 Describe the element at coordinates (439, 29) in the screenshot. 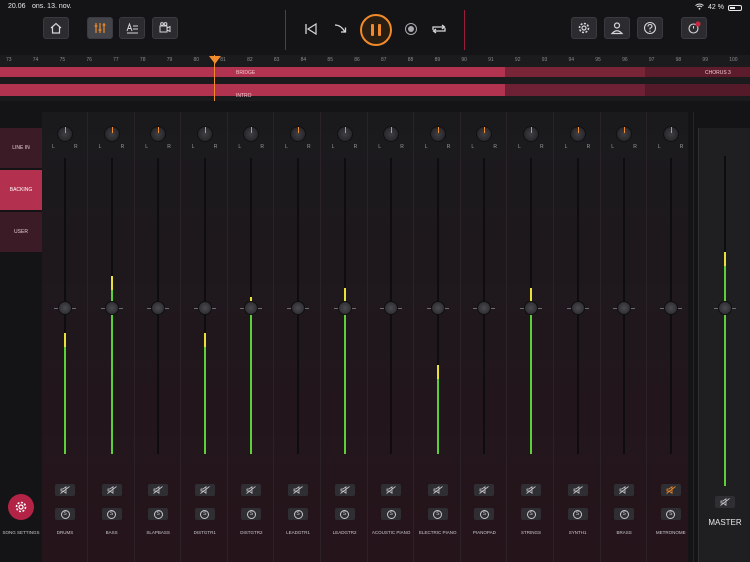

I see `loop-button` at that location.